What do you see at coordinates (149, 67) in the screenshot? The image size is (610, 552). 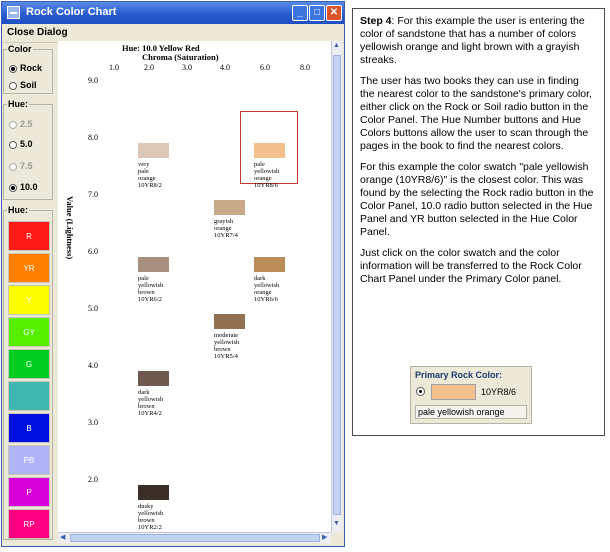 I see `chroma-tick: 2.0` at bounding box center [149, 67].